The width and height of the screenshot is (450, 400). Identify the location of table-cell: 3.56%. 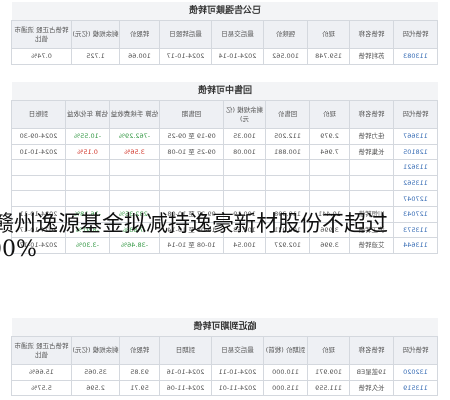
(134, 152).